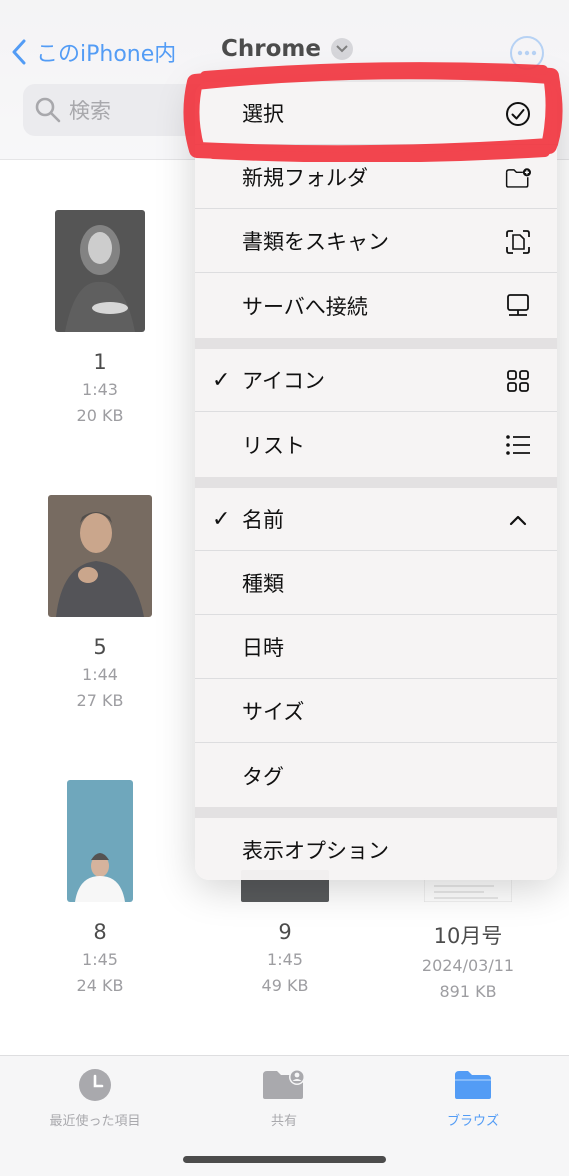 The height and width of the screenshot is (1176, 569). Describe the element at coordinates (273, 445) in the screenshot. I see `menu-item-label: リスト` at that location.